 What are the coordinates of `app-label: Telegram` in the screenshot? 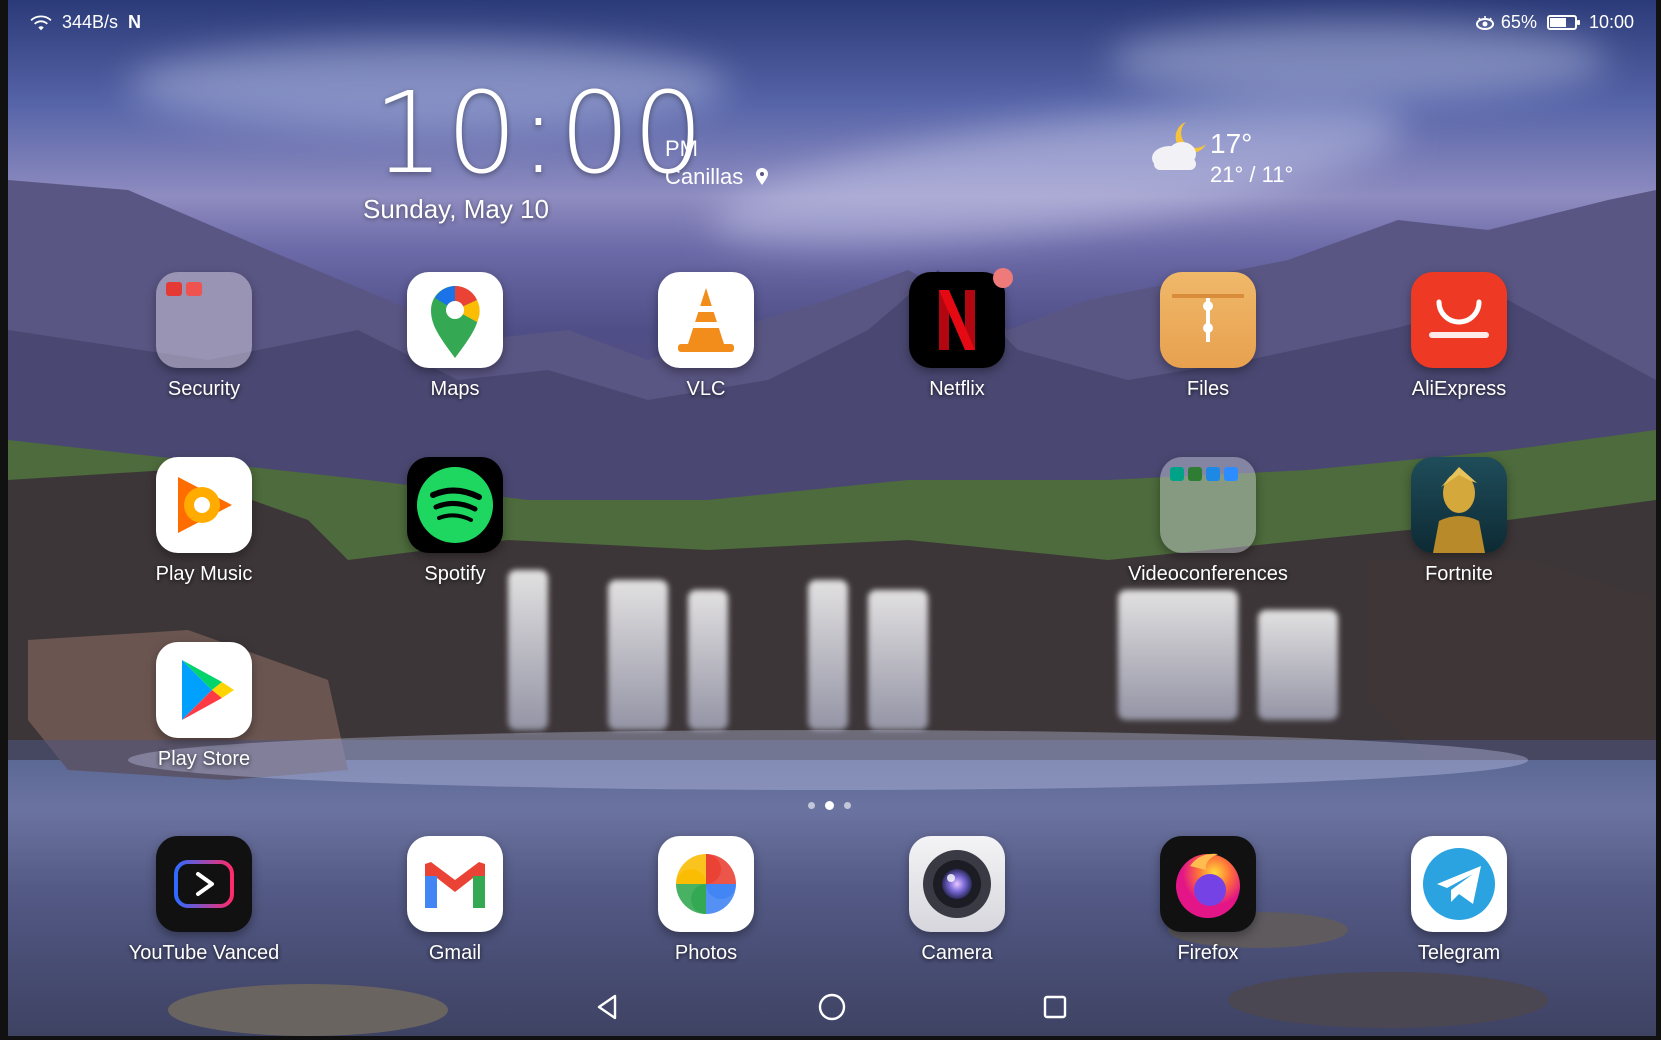 It's located at (1459, 953).